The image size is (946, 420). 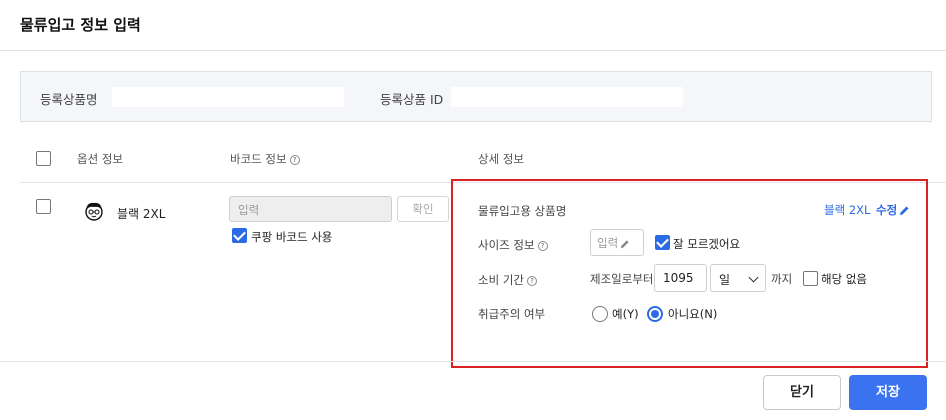 I want to click on coupang-barcode-label: 쿠팡 바코드 사용, so click(x=292, y=237).